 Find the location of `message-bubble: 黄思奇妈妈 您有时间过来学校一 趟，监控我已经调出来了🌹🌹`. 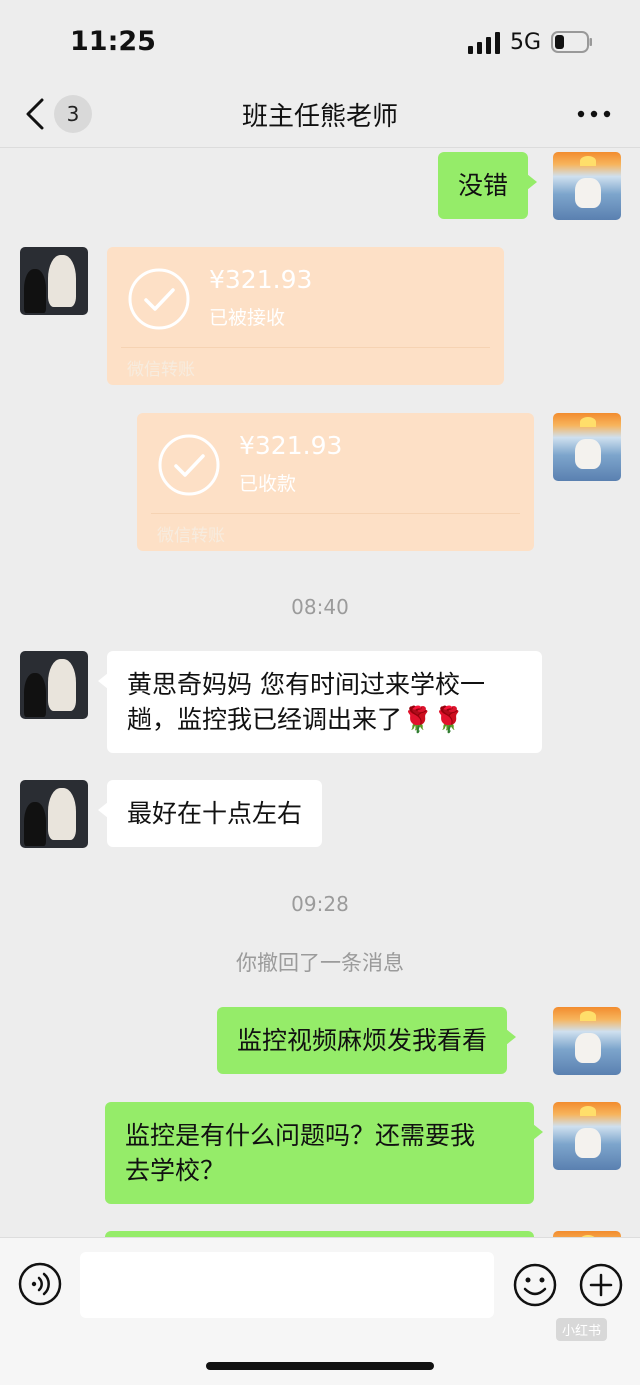

message-bubble: 黄思奇妈妈 您有时间过来学校一 趟，监控我已经调出来了🌹🌹 is located at coordinates (320, 702).